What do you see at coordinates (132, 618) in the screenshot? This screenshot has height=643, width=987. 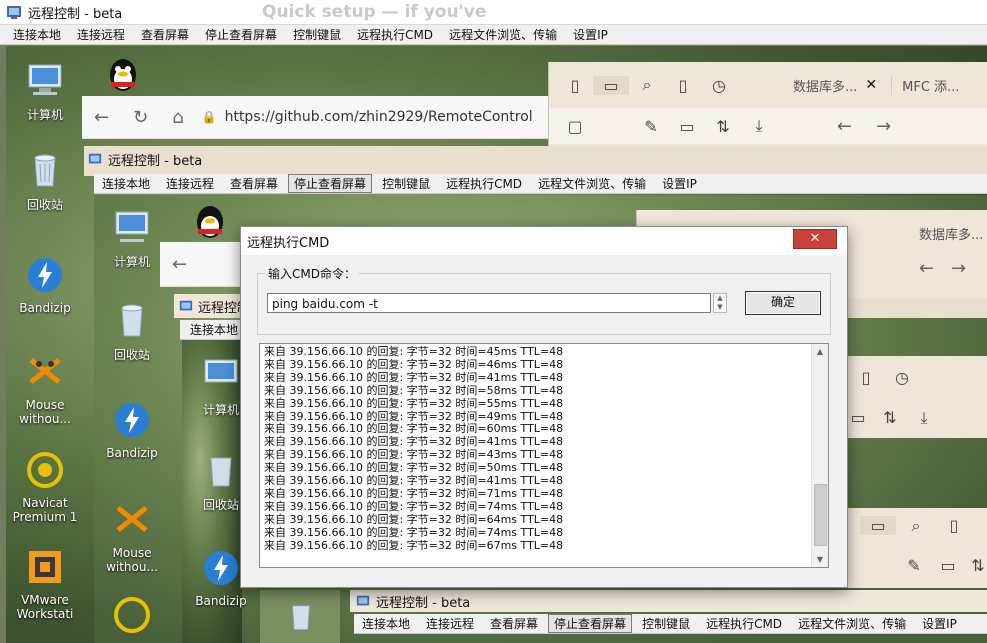 I see `desktop-icon-navicat` at bounding box center [132, 618].